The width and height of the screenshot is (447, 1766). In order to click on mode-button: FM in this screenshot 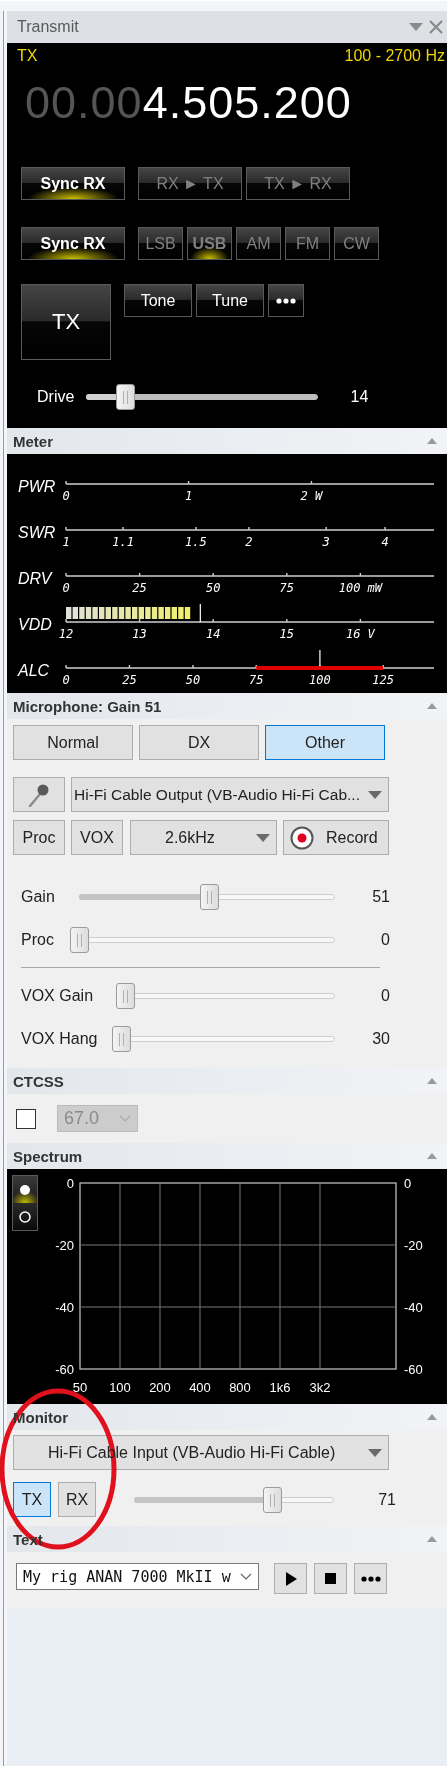, I will do `click(307, 243)`.